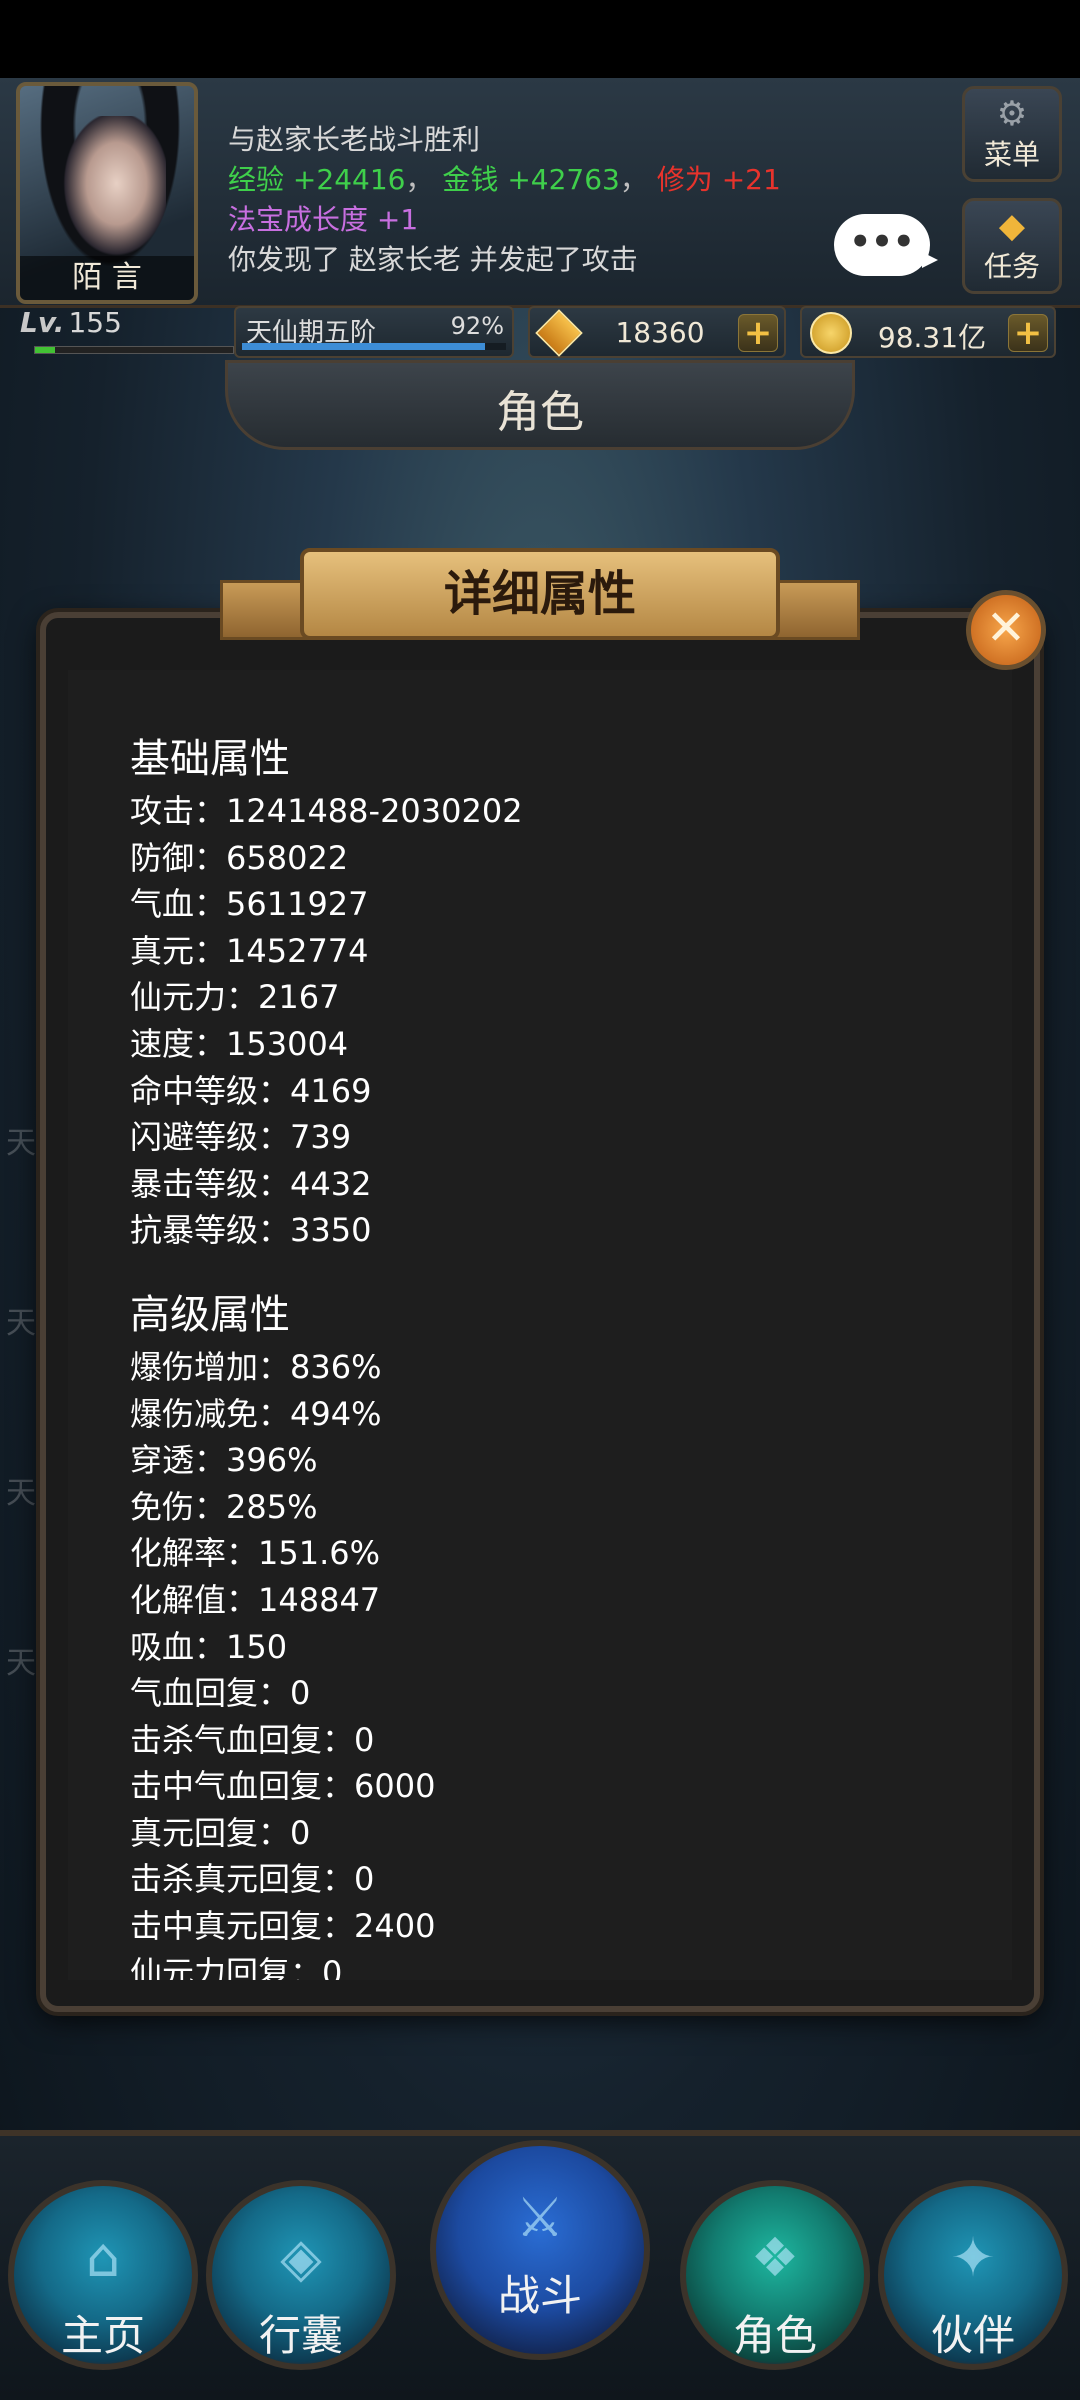 The height and width of the screenshot is (2400, 1080). What do you see at coordinates (220, 1693) in the screenshot?
I see `attribute-row: 气血回复：0` at bounding box center [220, 1693].